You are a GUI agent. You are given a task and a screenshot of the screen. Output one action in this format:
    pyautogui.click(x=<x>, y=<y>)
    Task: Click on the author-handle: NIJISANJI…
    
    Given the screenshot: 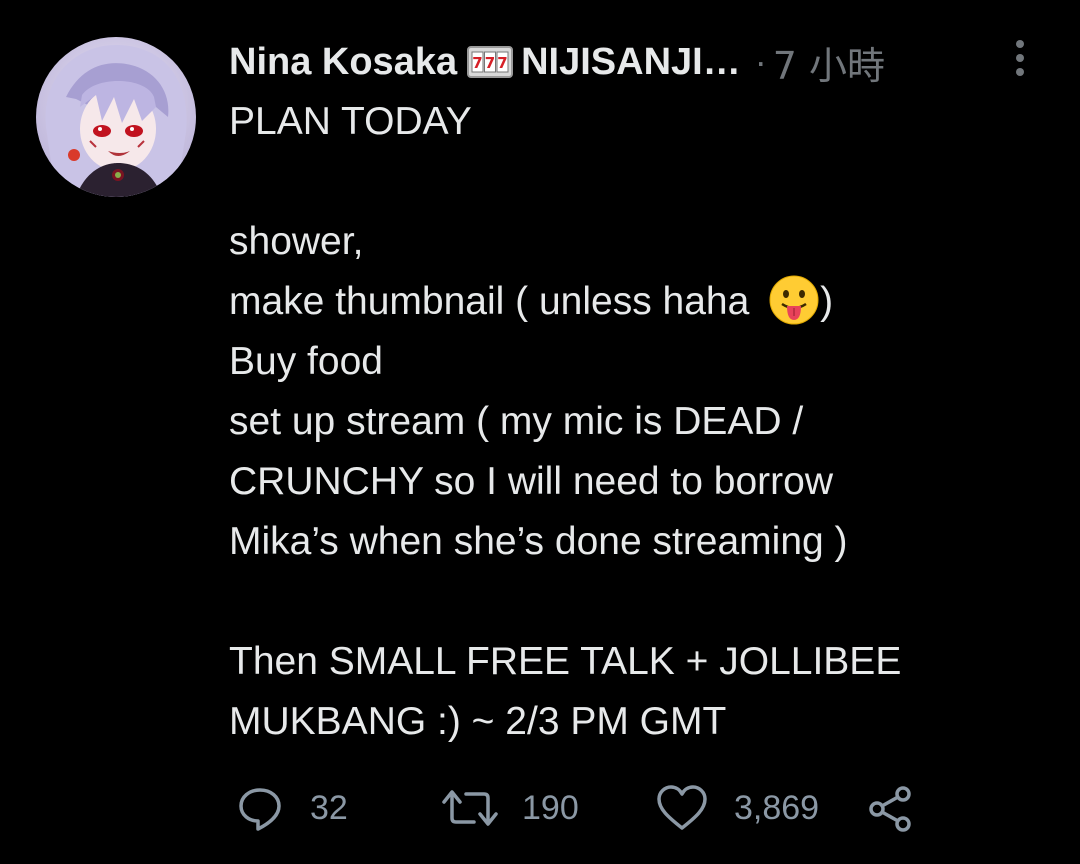 What is the action you would take?
    pyautogui.click(x=631, y=62)
    